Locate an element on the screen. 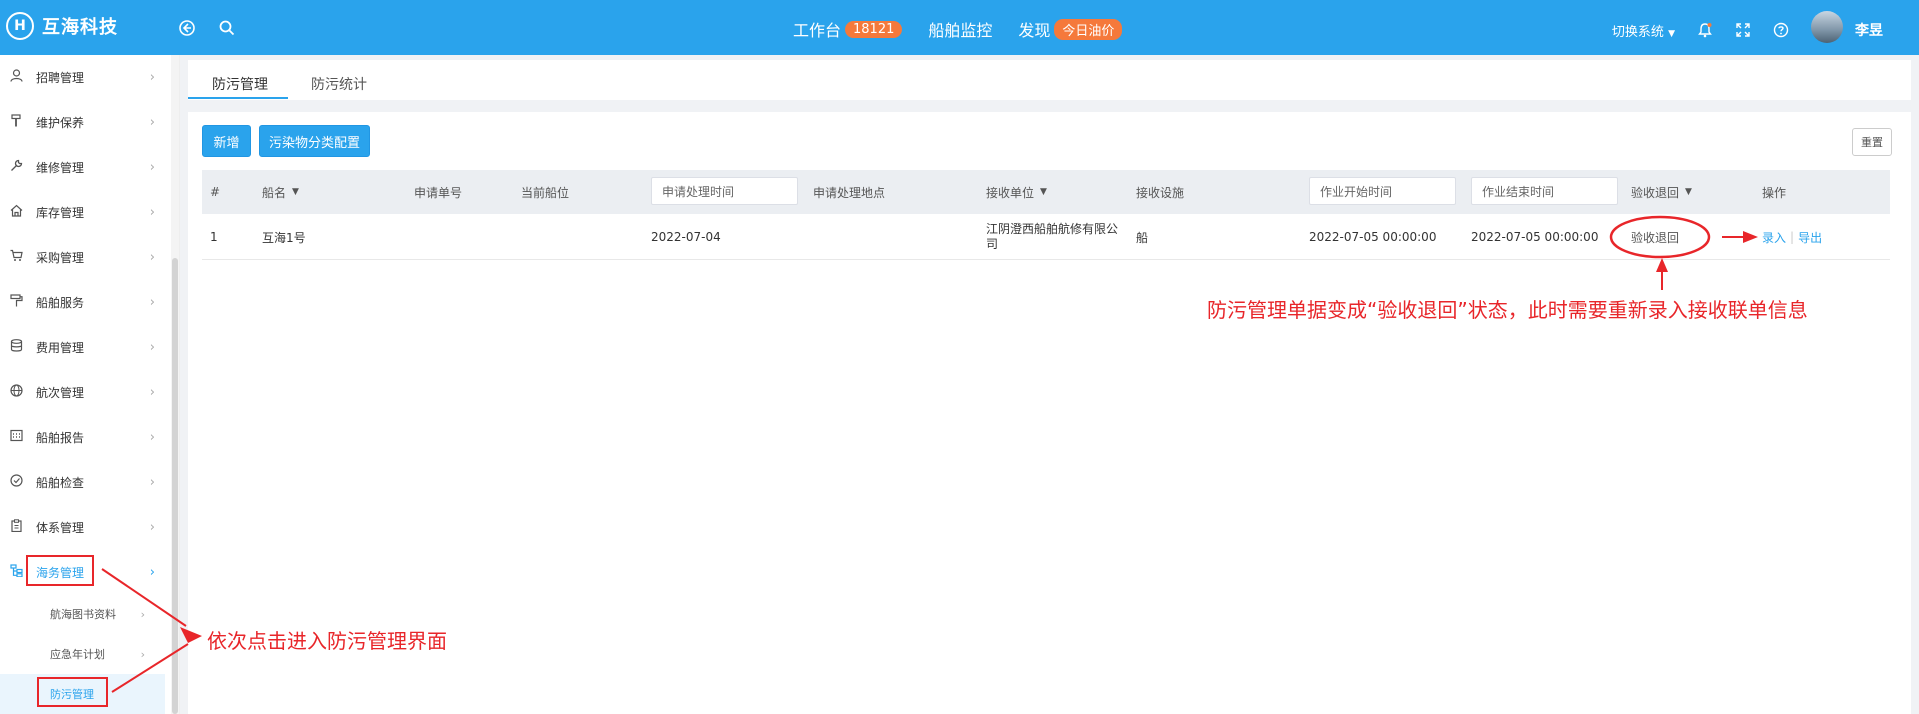 Image resolution: width=1919 pixels, height=714 pixels. sidebar-subitem-emergency-plan: 应急年计划 › is located at coordinates (82, 654).